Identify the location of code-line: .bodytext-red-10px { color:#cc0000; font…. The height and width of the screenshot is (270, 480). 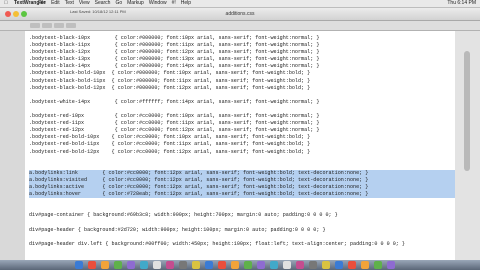
(242, 116).